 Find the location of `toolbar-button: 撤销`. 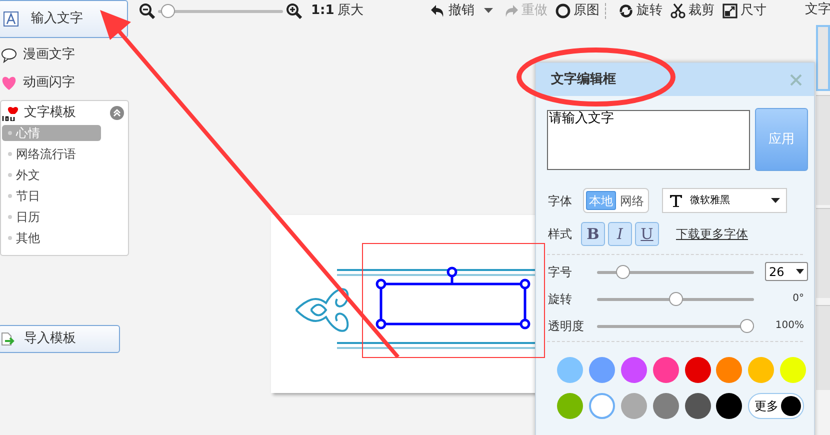

toolbar-button: 撤销 is located at coordinates (452, 11).